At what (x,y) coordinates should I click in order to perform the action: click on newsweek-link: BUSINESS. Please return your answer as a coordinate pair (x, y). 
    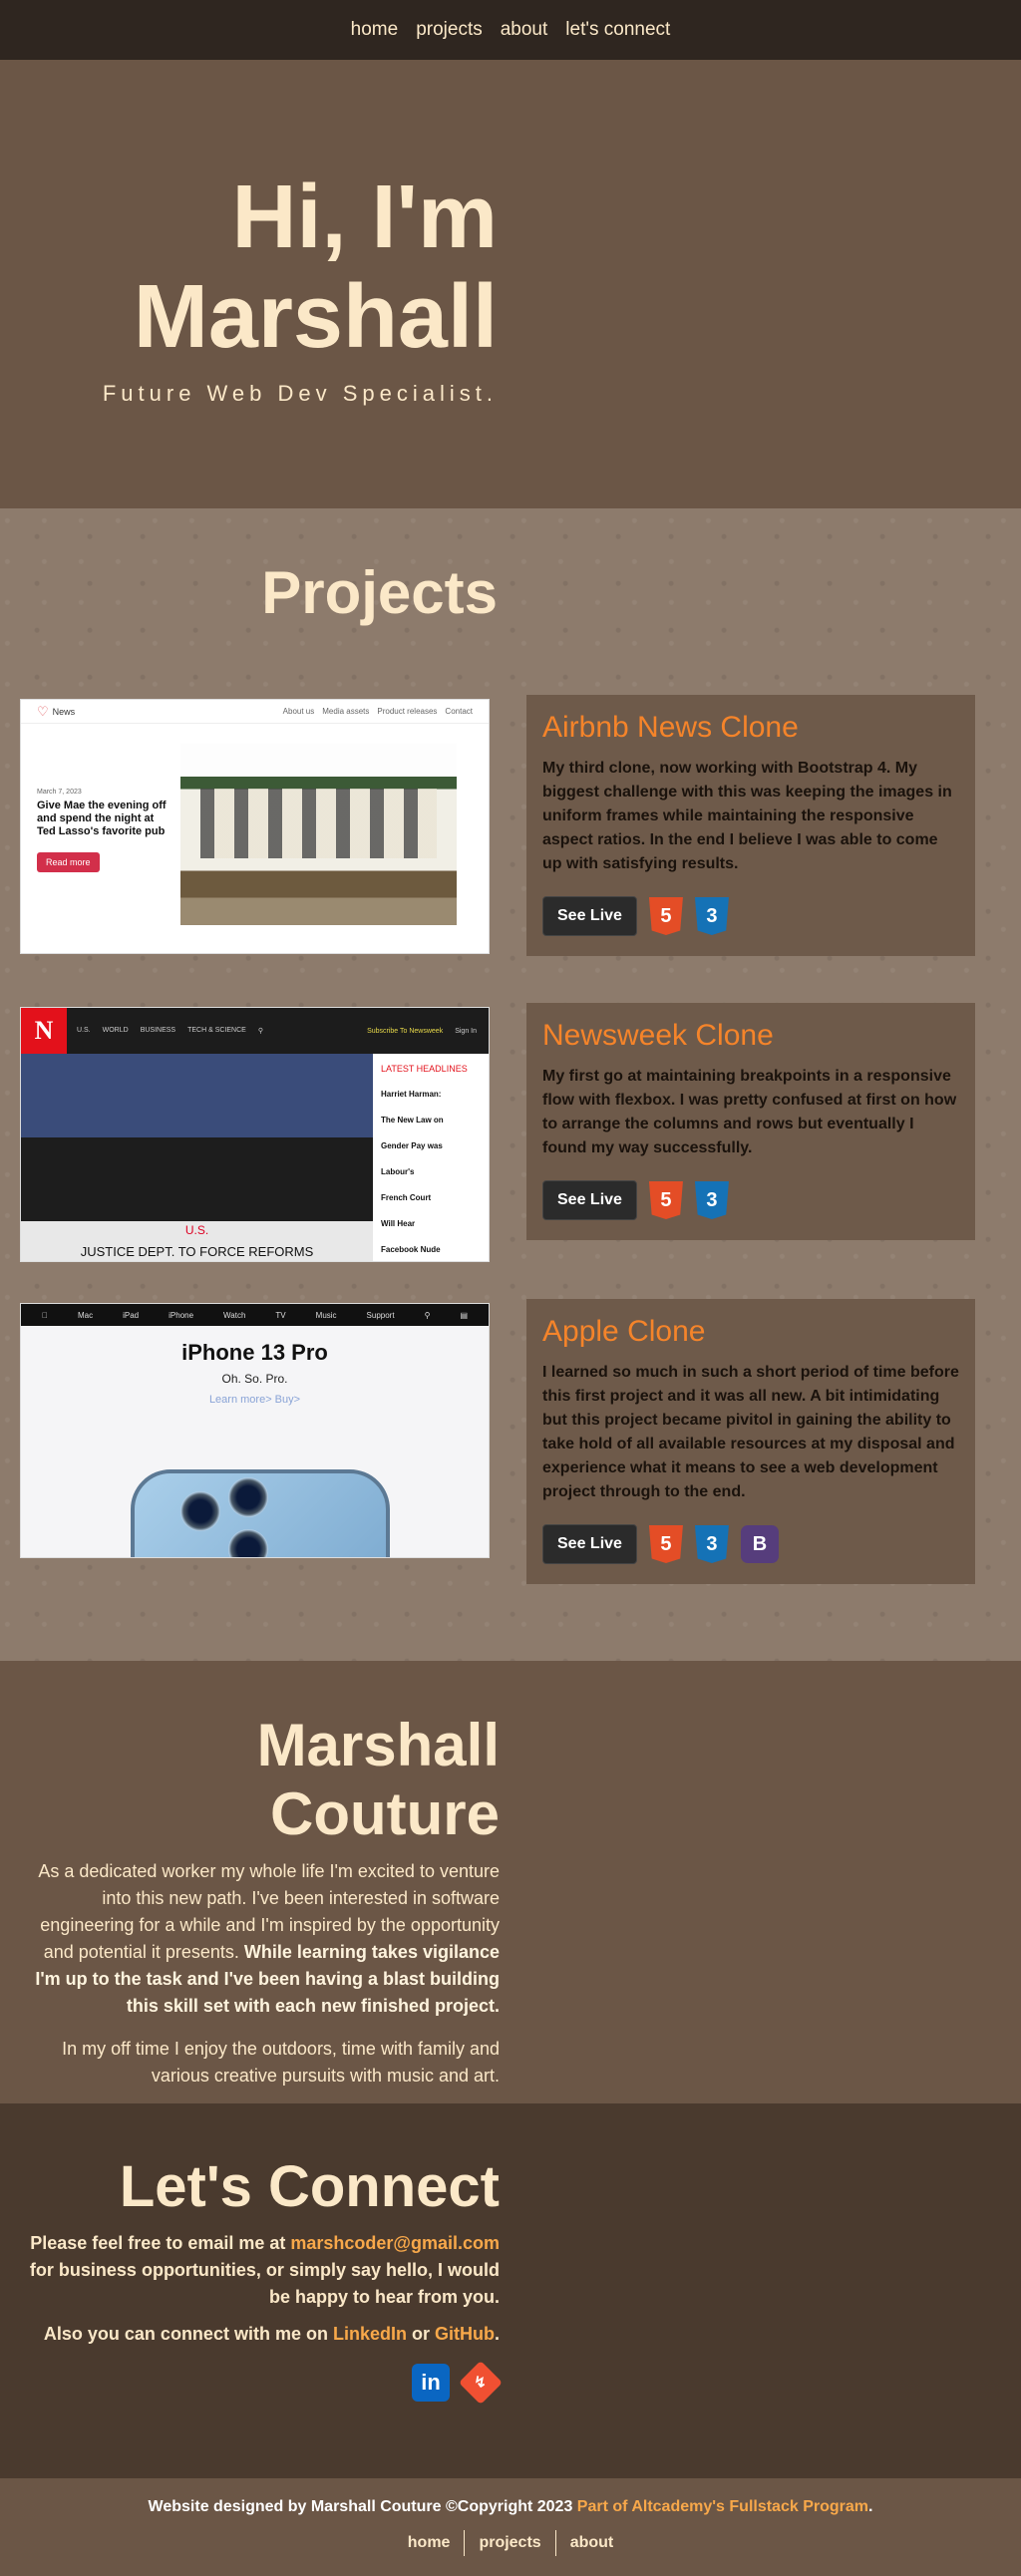
    Looking at the image, I should click on (158, 1030).